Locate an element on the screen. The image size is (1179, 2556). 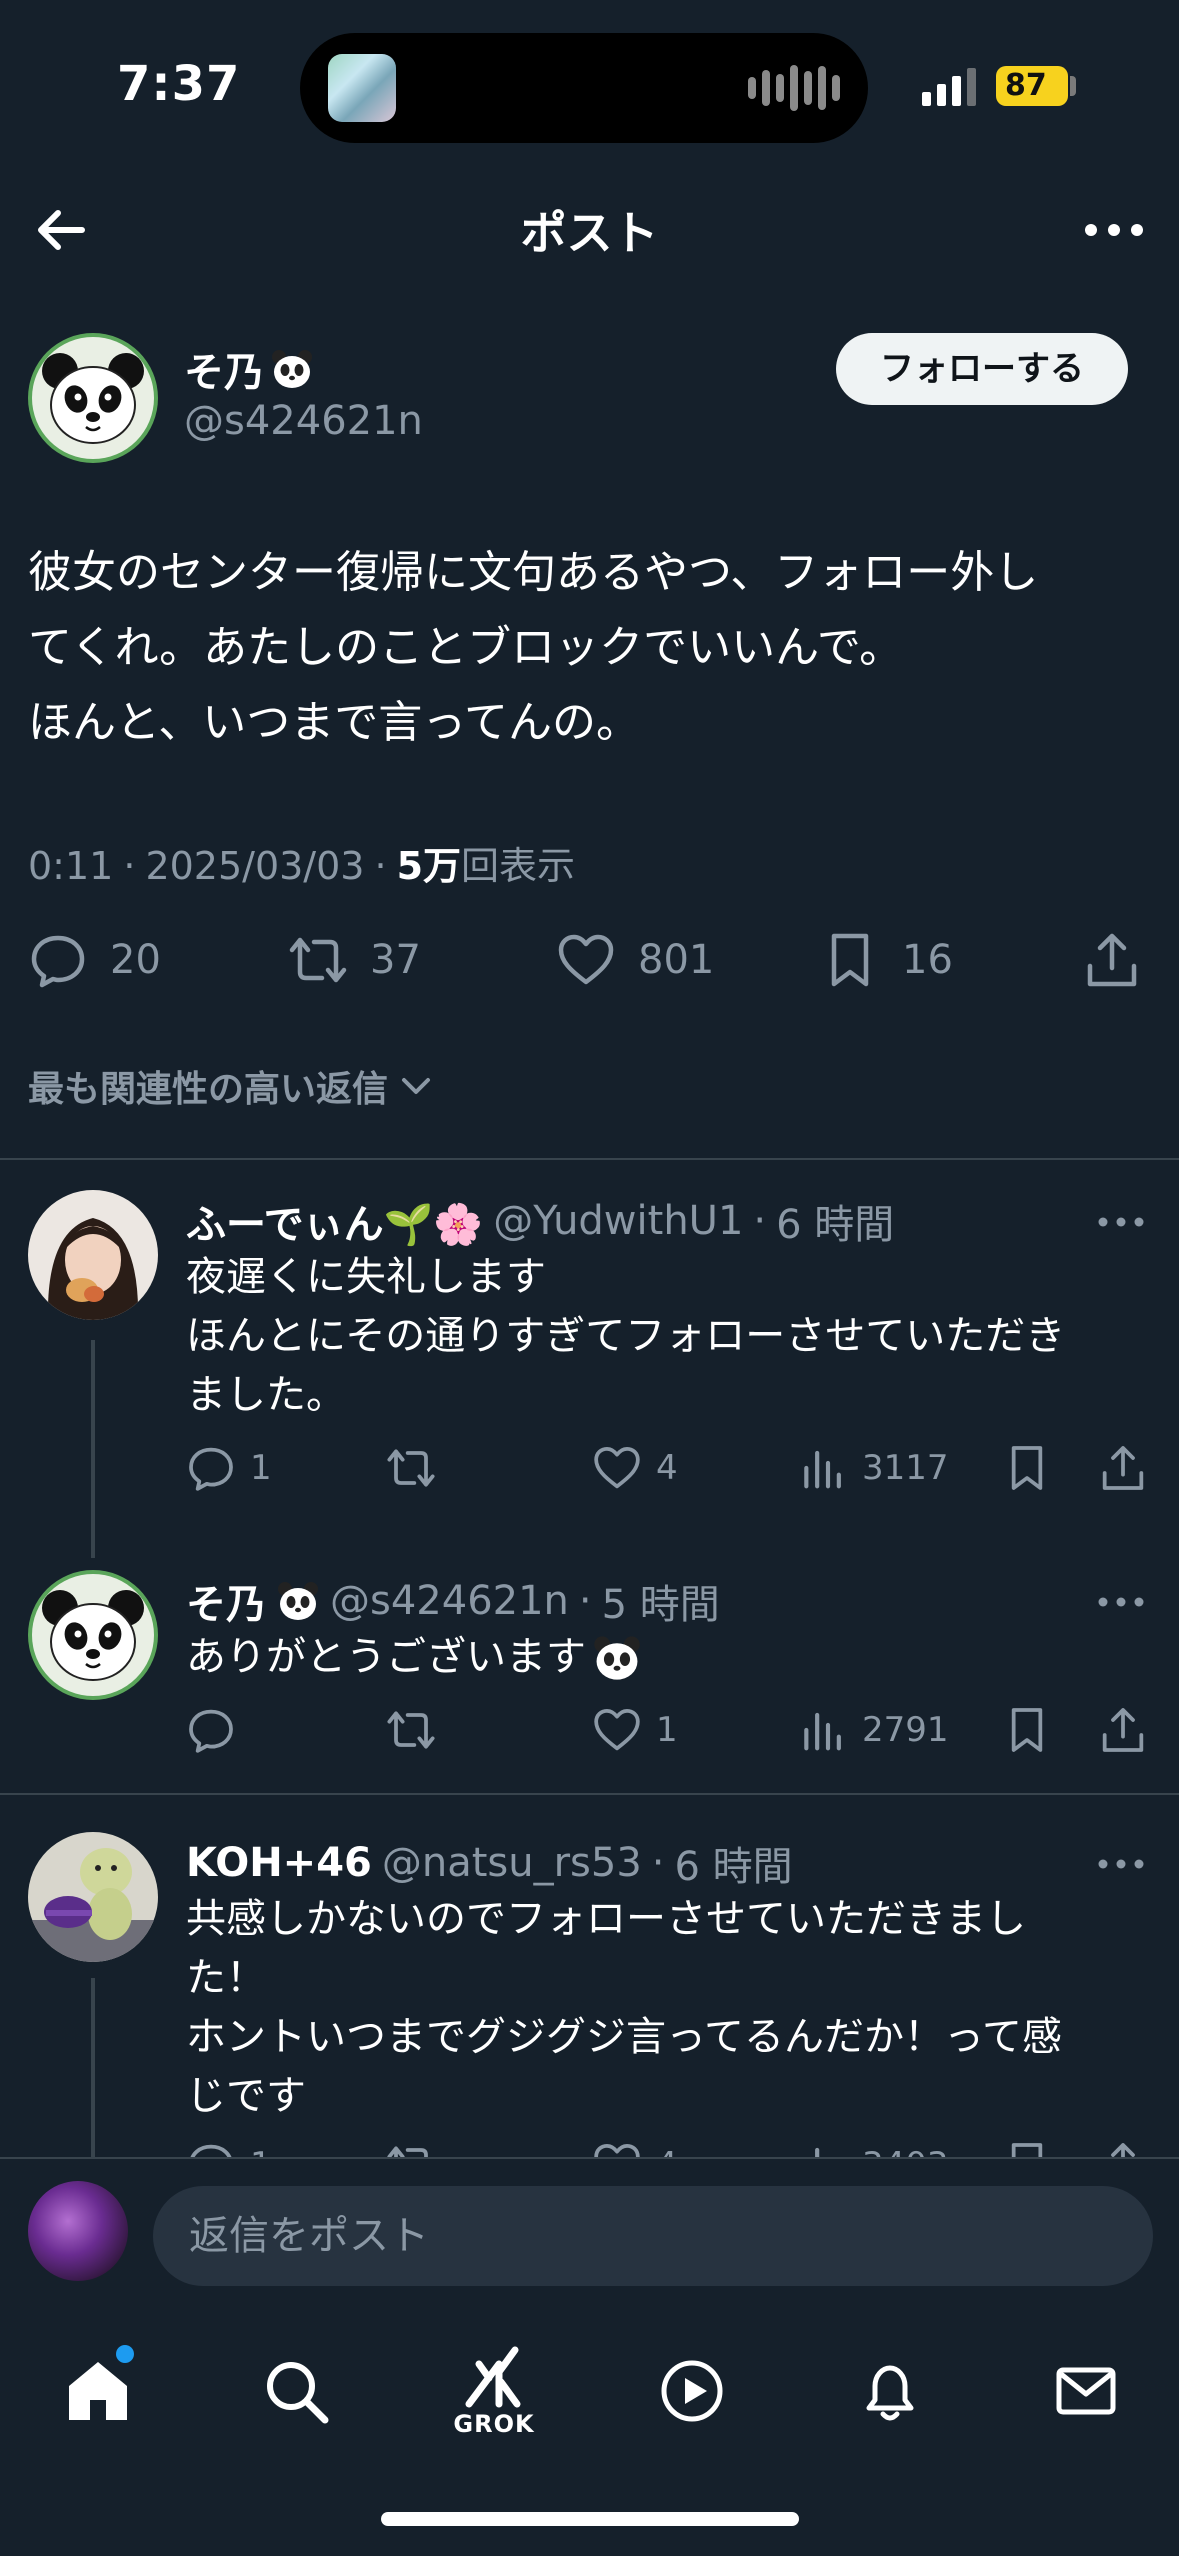
repost-button: 37 is located at coordinates (354, 960).